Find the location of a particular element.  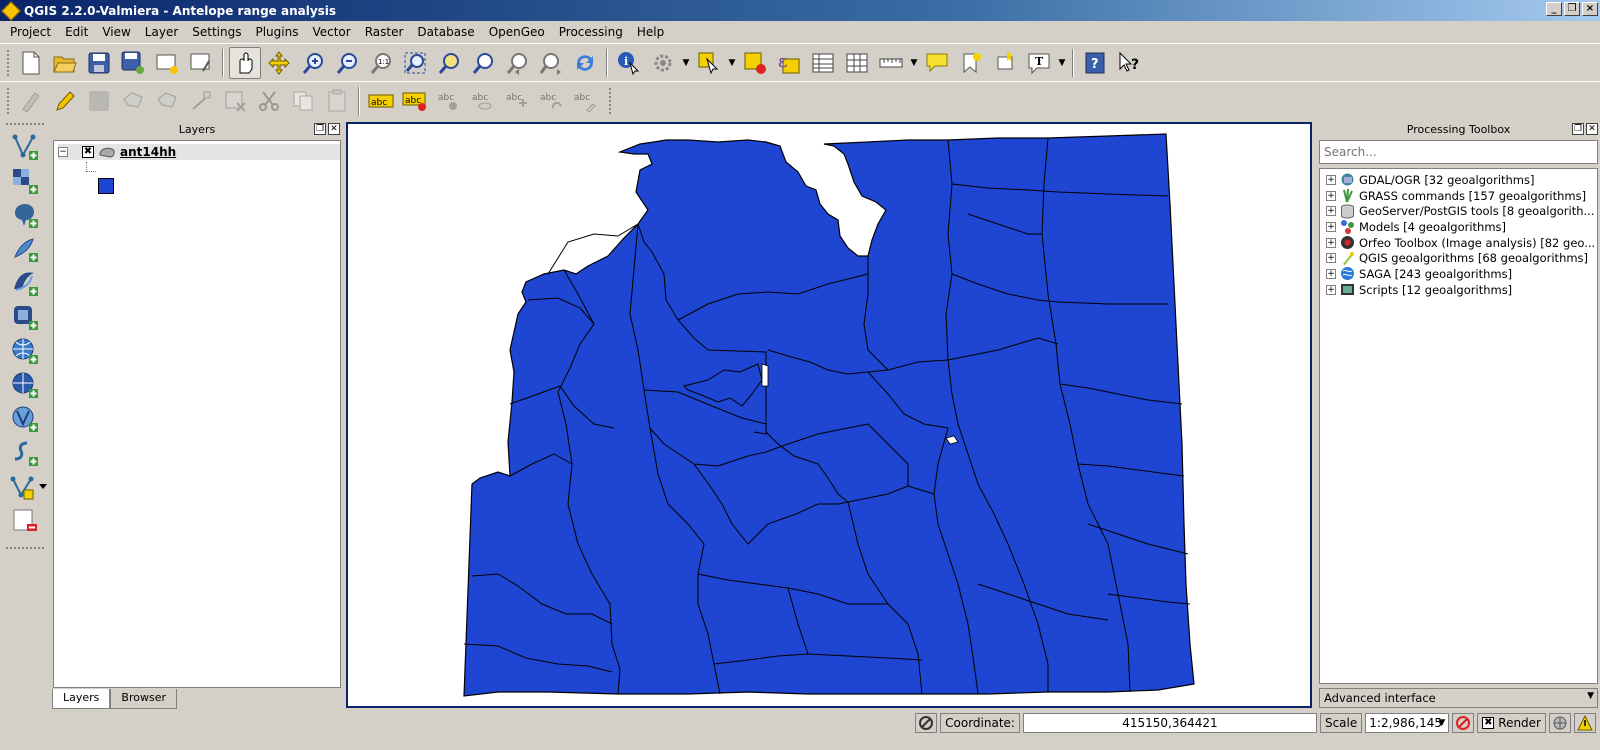

zoom-last-icon is located at coordinates (517, 63).